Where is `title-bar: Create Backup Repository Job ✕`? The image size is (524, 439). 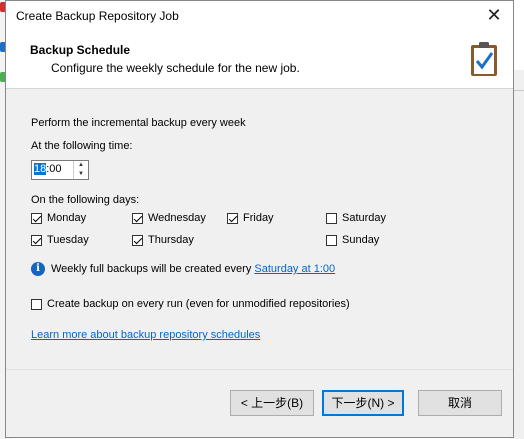
title-bar: Create Backup Repository Job ✕ is located at coordinates (259, 16).